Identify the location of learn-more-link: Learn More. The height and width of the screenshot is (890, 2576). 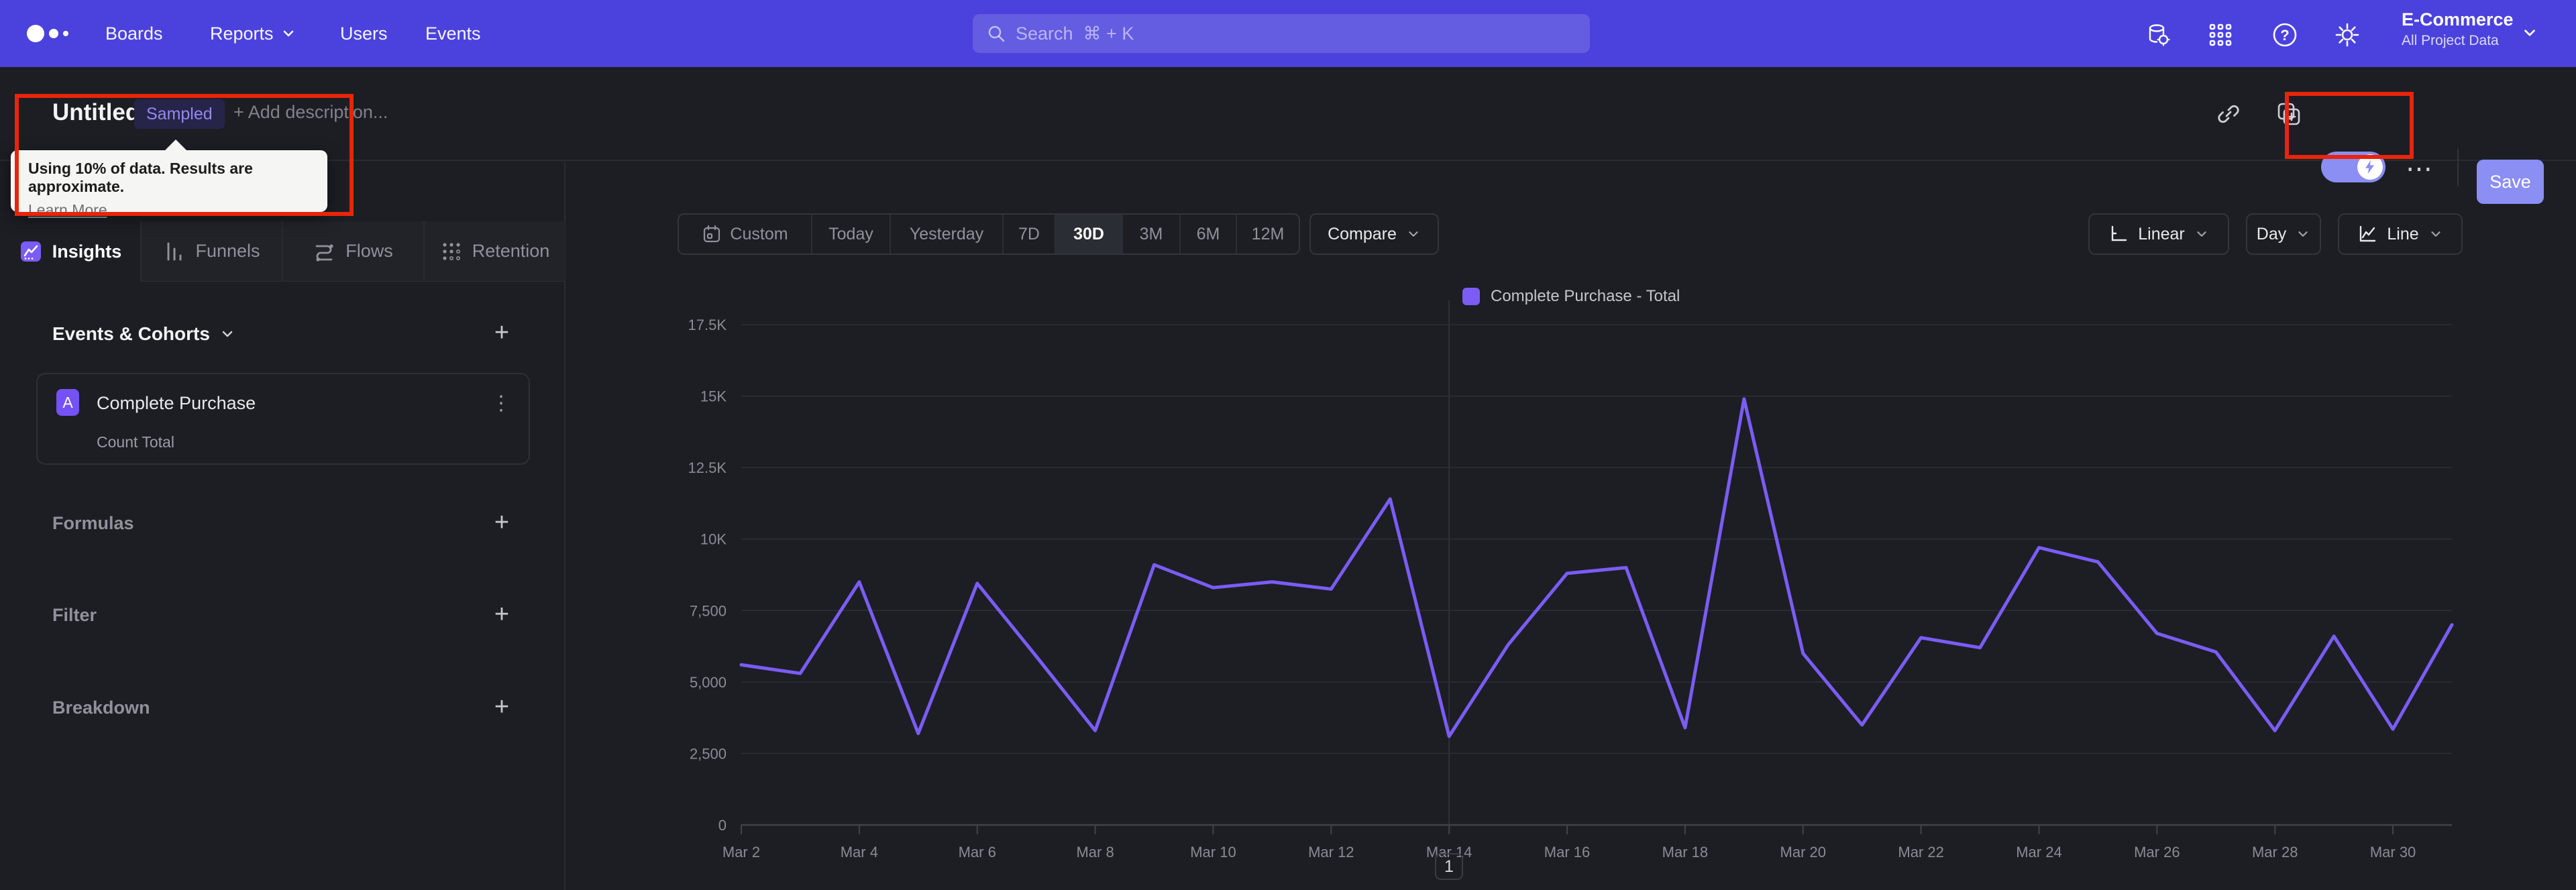
(67, 210).